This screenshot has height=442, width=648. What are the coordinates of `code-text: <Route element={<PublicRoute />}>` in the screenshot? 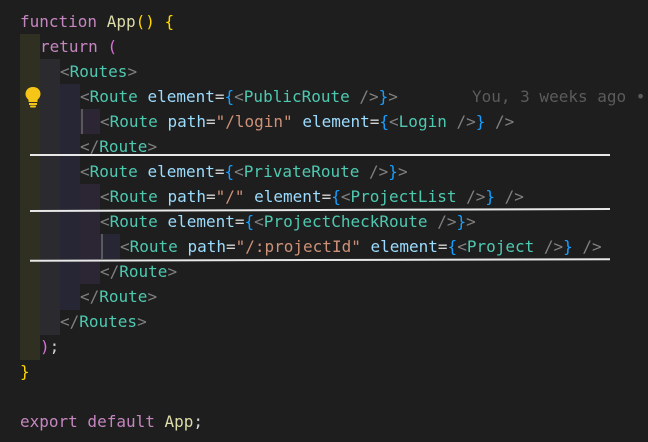 It's located at (239, 96).